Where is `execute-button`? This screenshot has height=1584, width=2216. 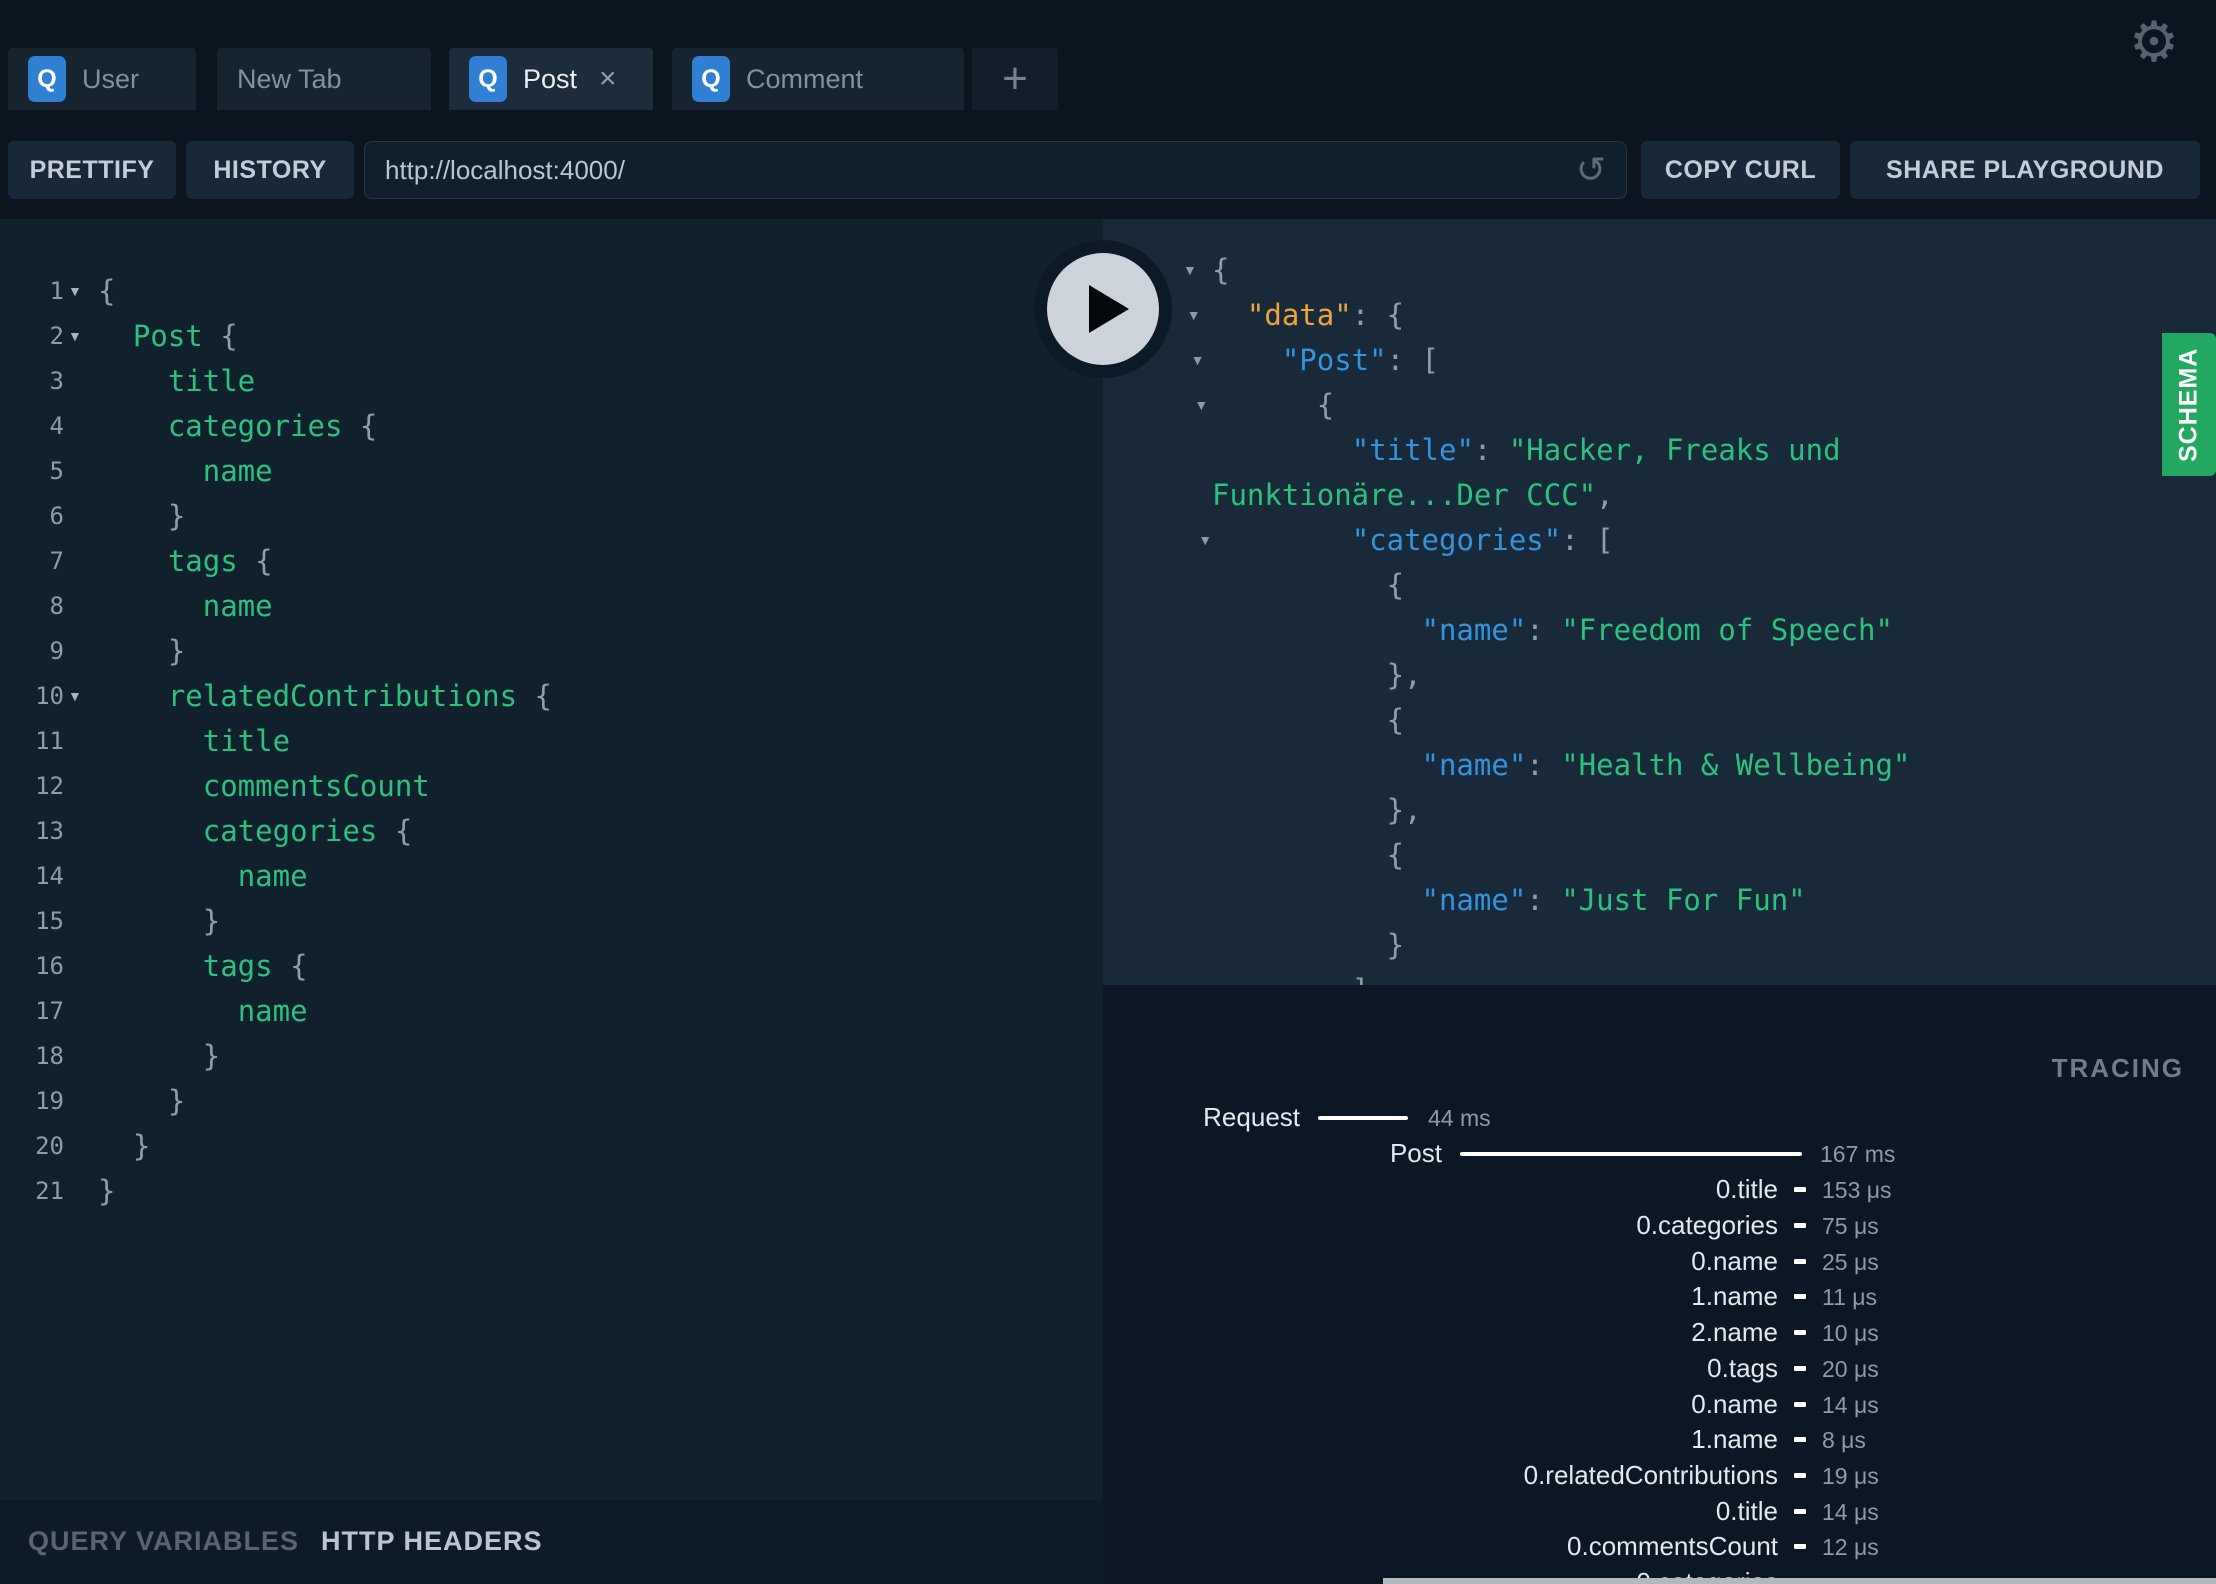 execute-button is located at coordinates (1103, 309).